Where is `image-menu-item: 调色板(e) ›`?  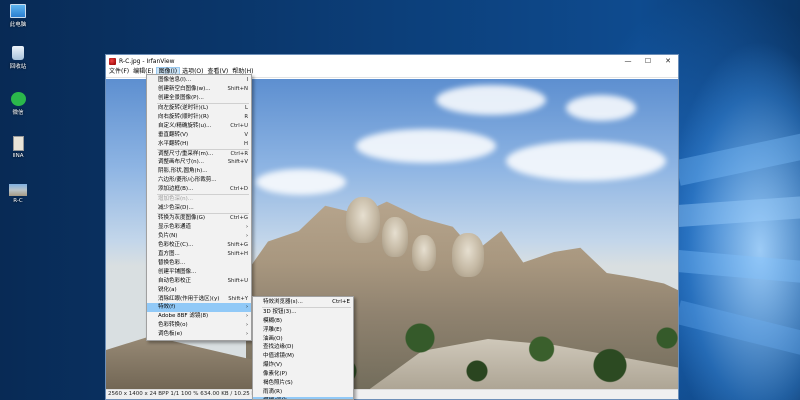 image-menu-item: 调色板(e) › is located at coordinates (199, 334).